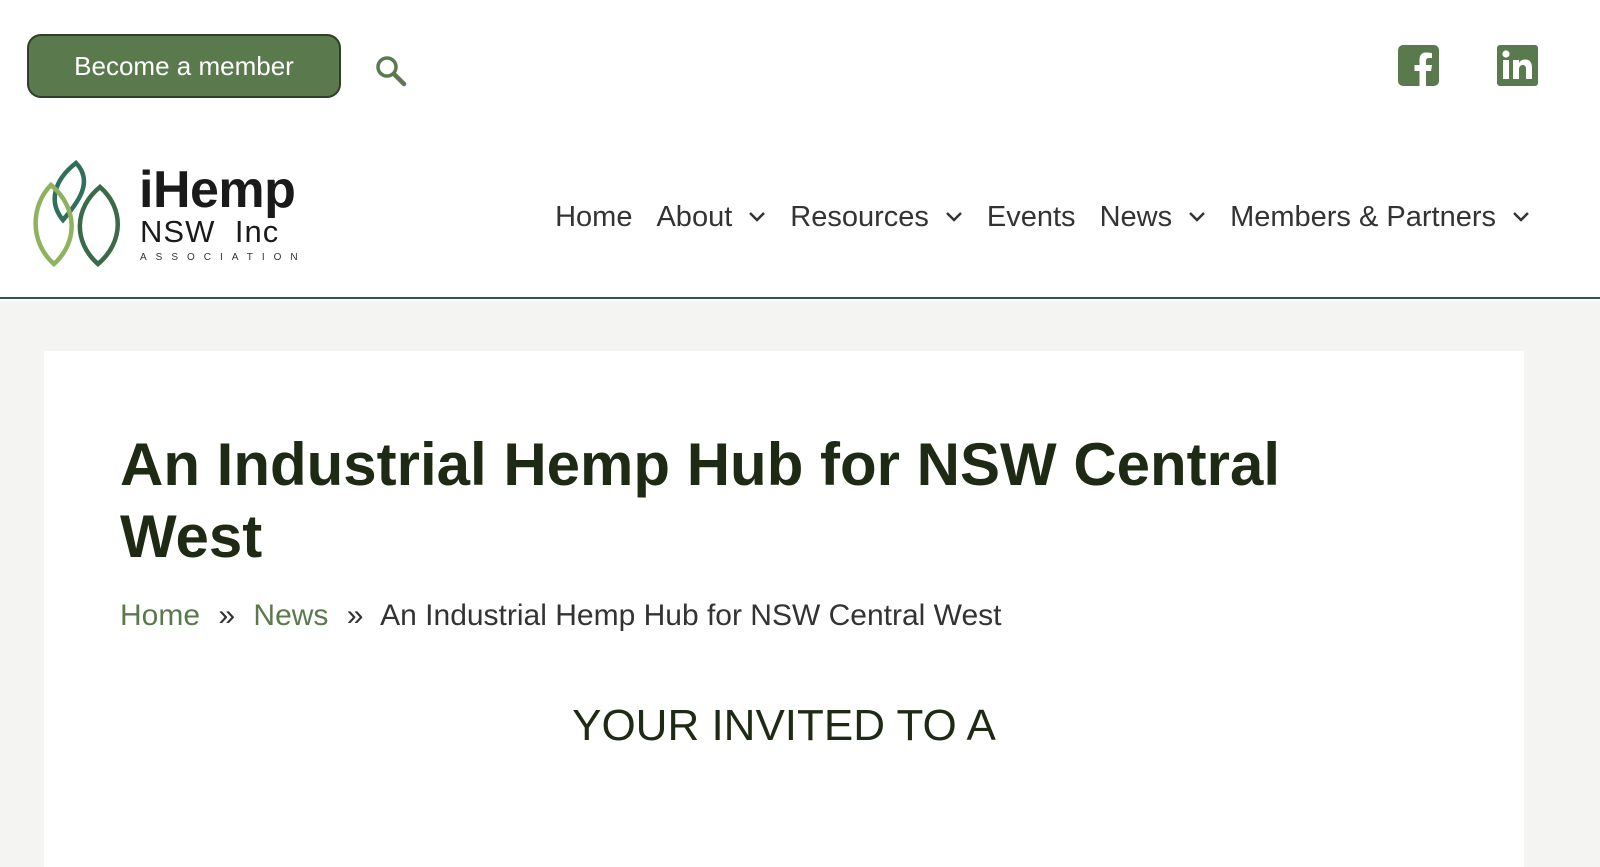  Describe the element at coordinates (76, 214) in the screenshot. I see `leaf-logo-icon` at that location.